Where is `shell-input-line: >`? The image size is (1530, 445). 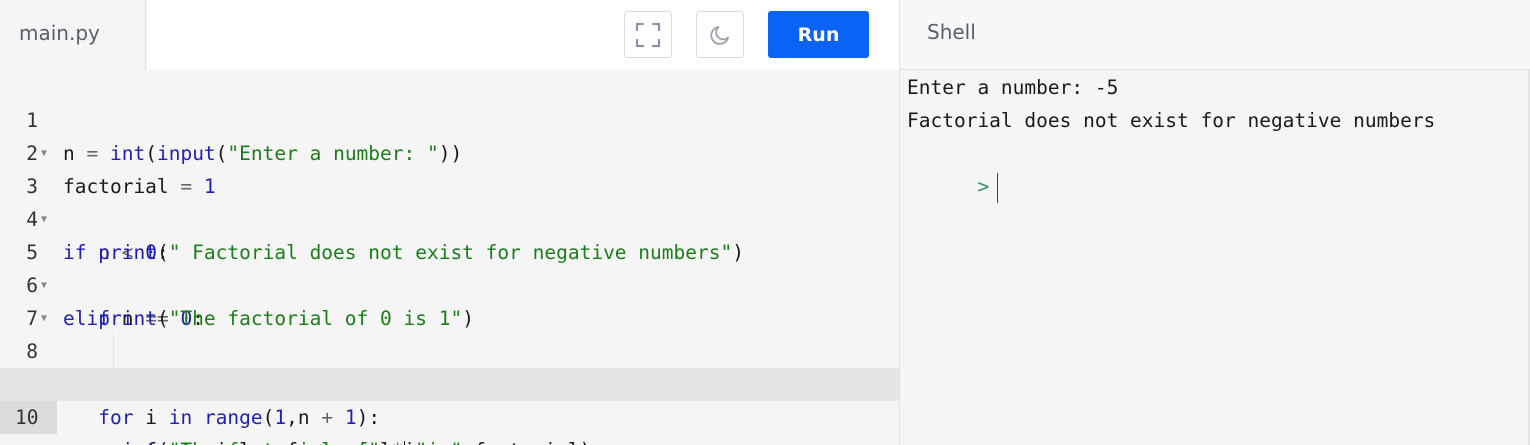
shell-input-line: > is located at coordinates (1171, 170).